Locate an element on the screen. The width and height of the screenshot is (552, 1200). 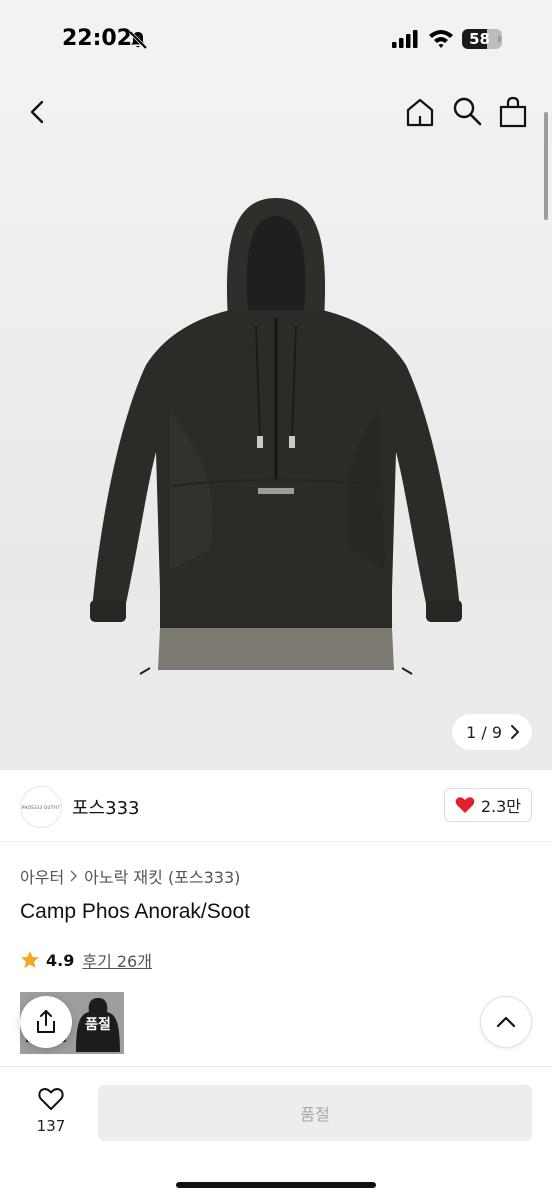
buy-button-soldout: 품절 is located at coordinates (315, 1113).